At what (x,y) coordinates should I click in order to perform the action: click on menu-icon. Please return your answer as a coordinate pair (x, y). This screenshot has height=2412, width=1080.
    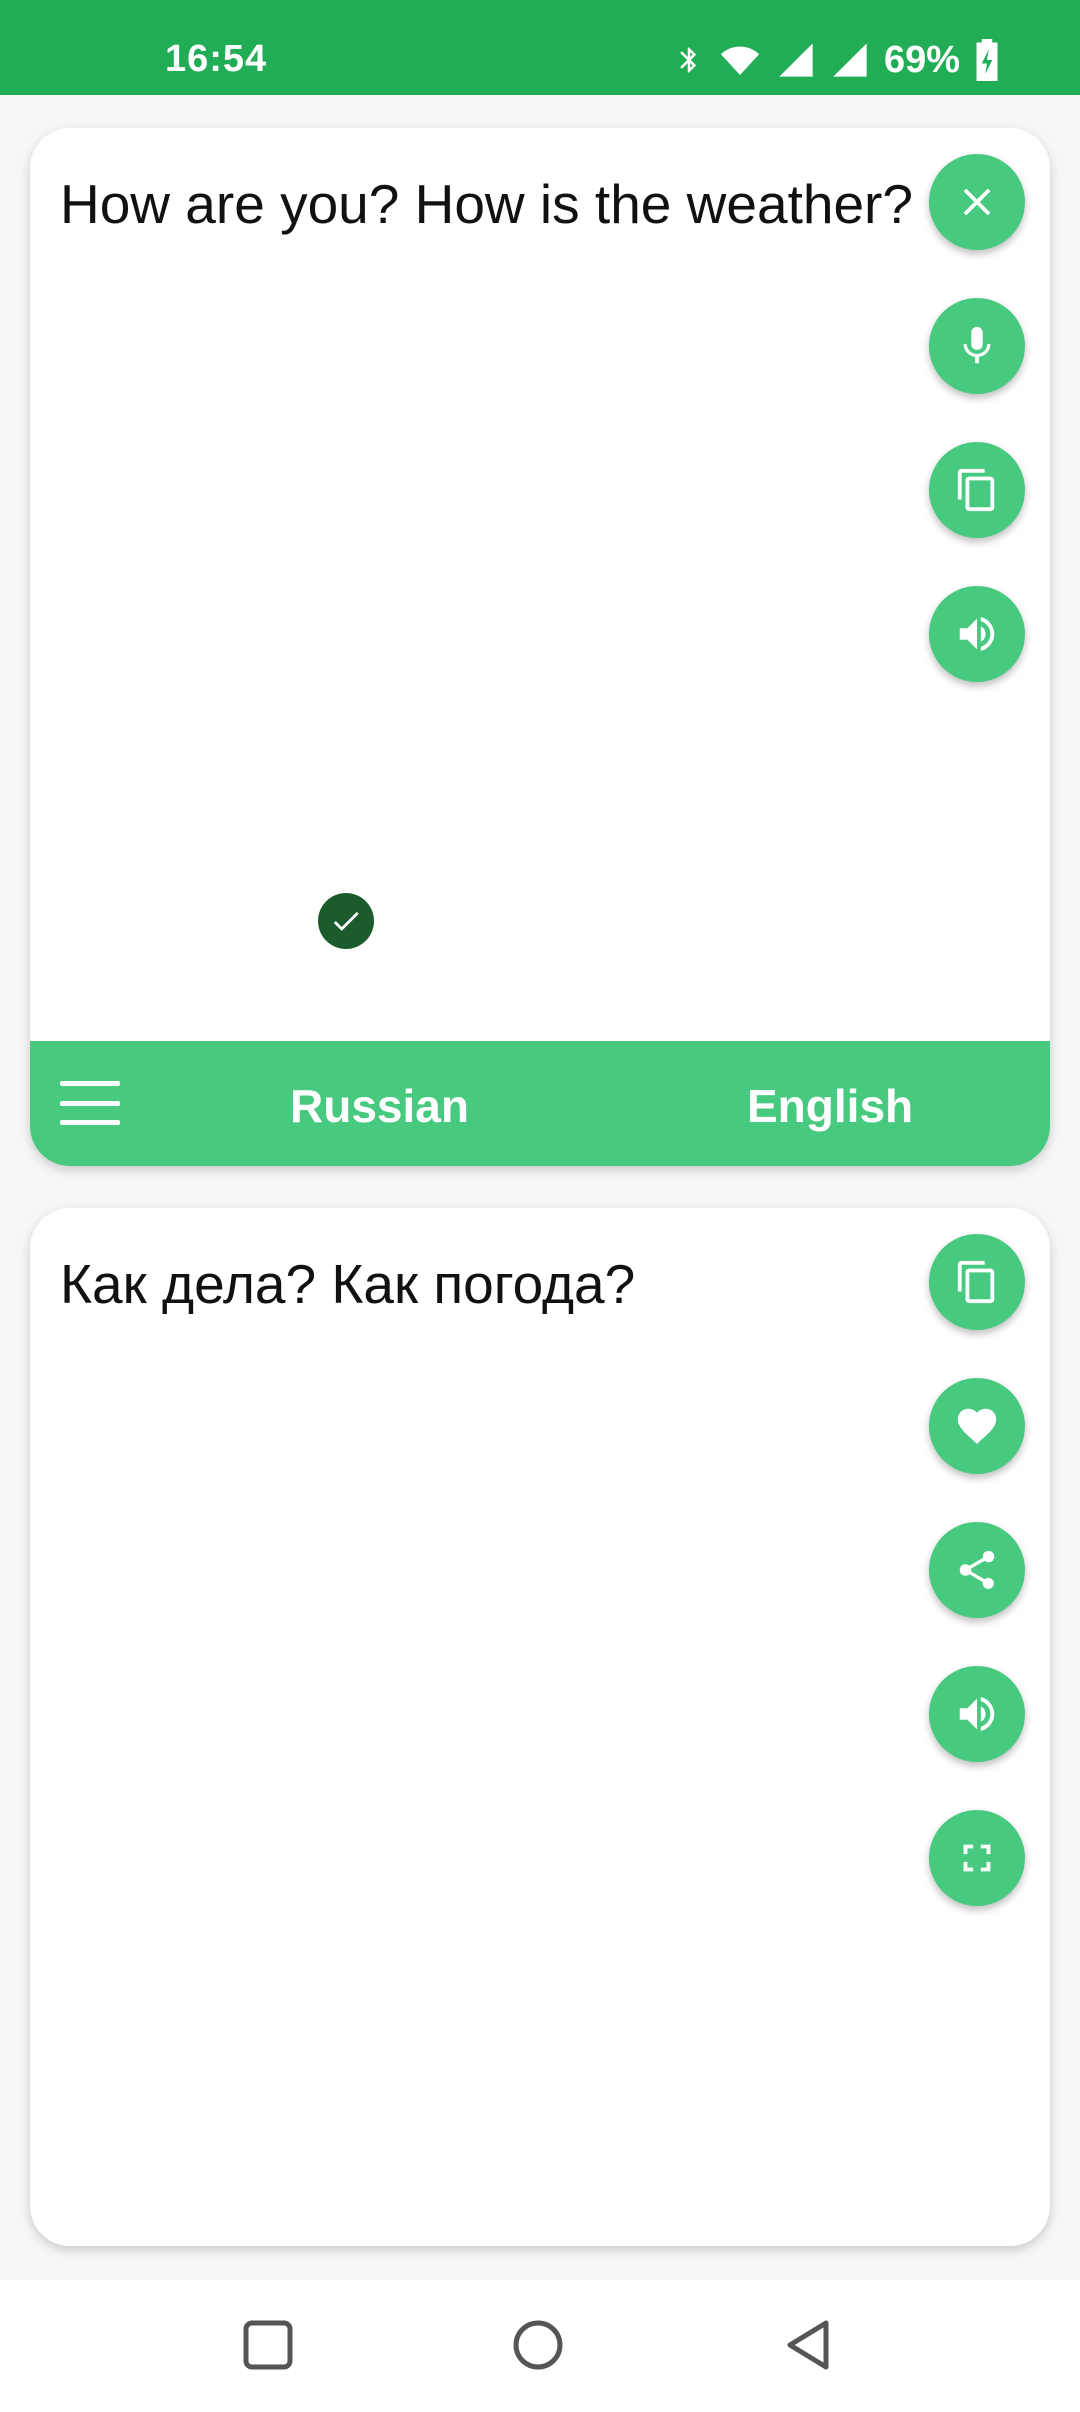
    Looking at the image, I should click on (90, 1103).